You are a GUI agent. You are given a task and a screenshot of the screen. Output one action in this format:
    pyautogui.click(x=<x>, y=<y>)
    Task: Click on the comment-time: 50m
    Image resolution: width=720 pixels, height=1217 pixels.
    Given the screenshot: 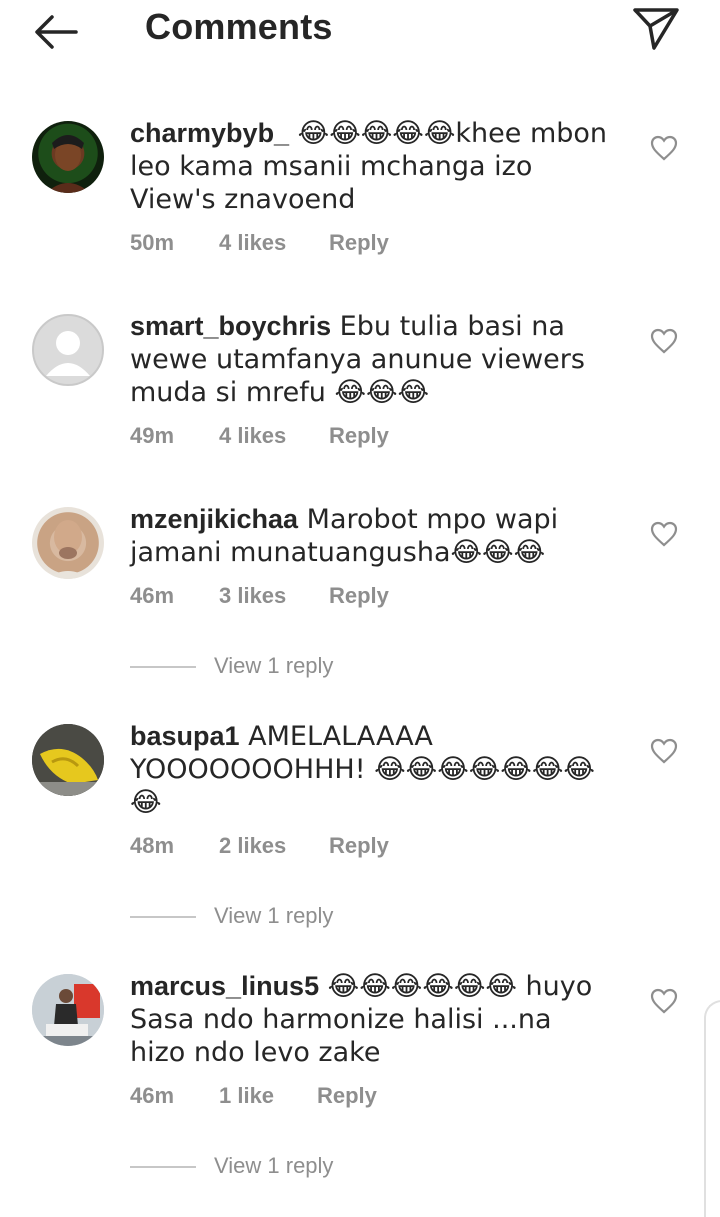 What is the action you would take?
    pyautogui.click(x=152, y=242)
    